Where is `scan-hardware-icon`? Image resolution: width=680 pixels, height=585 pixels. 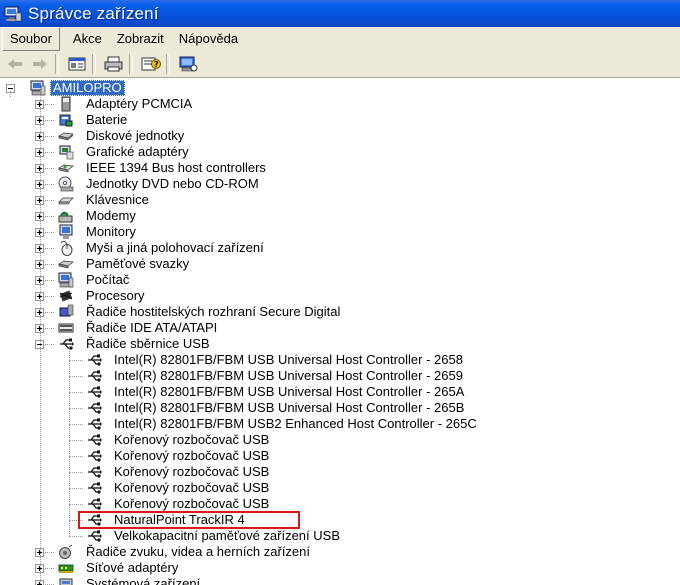 scan-hardware-icon is located at coordinates (188, 64).